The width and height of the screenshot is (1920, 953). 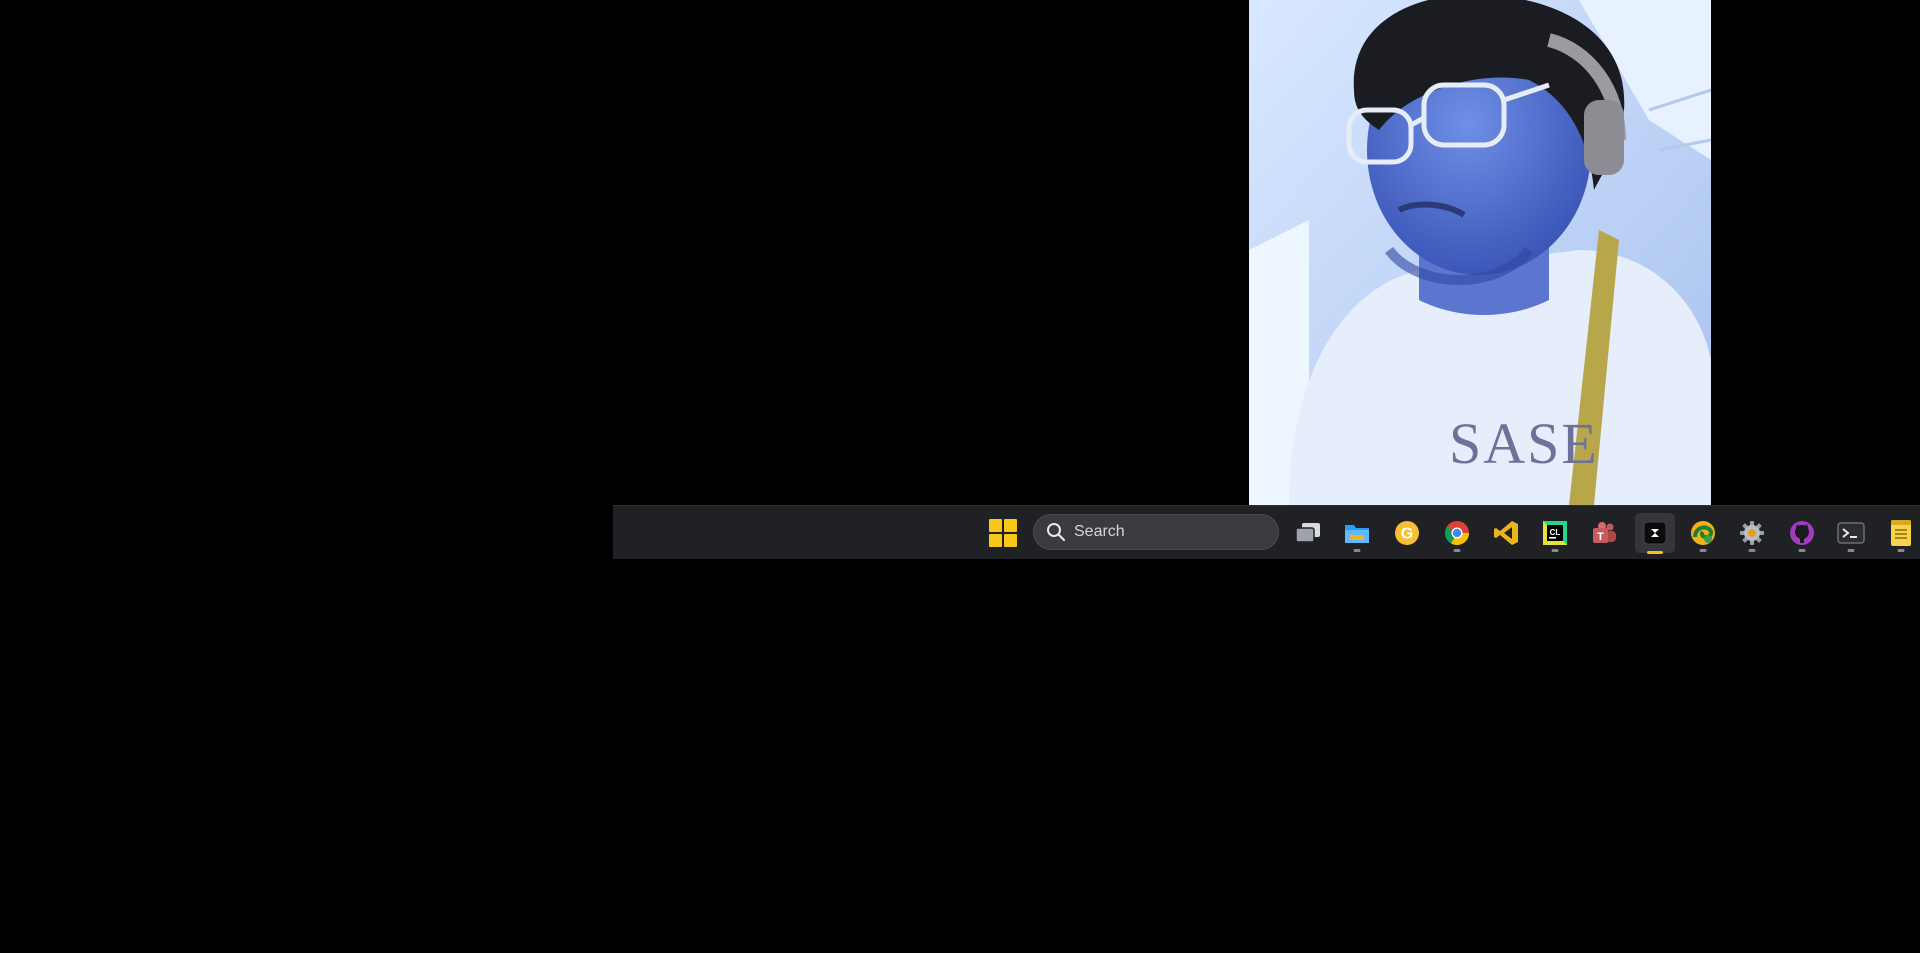 What do you see at coordinates (1056, 532) in the screenshot?
I see `search-icon` at bounding box center [1056, 532].